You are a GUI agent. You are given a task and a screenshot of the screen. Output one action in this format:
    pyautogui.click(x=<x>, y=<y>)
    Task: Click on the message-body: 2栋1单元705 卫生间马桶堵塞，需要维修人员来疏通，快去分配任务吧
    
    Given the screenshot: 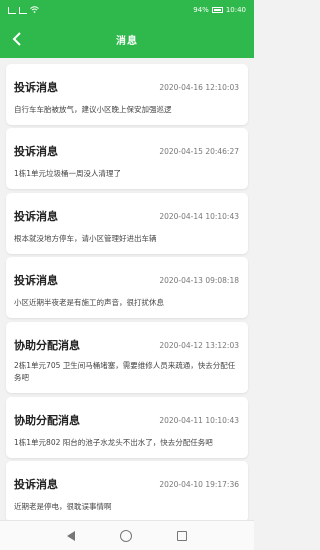 What is the action you would take?
    pyautogui.click(x=125, y=371)
    